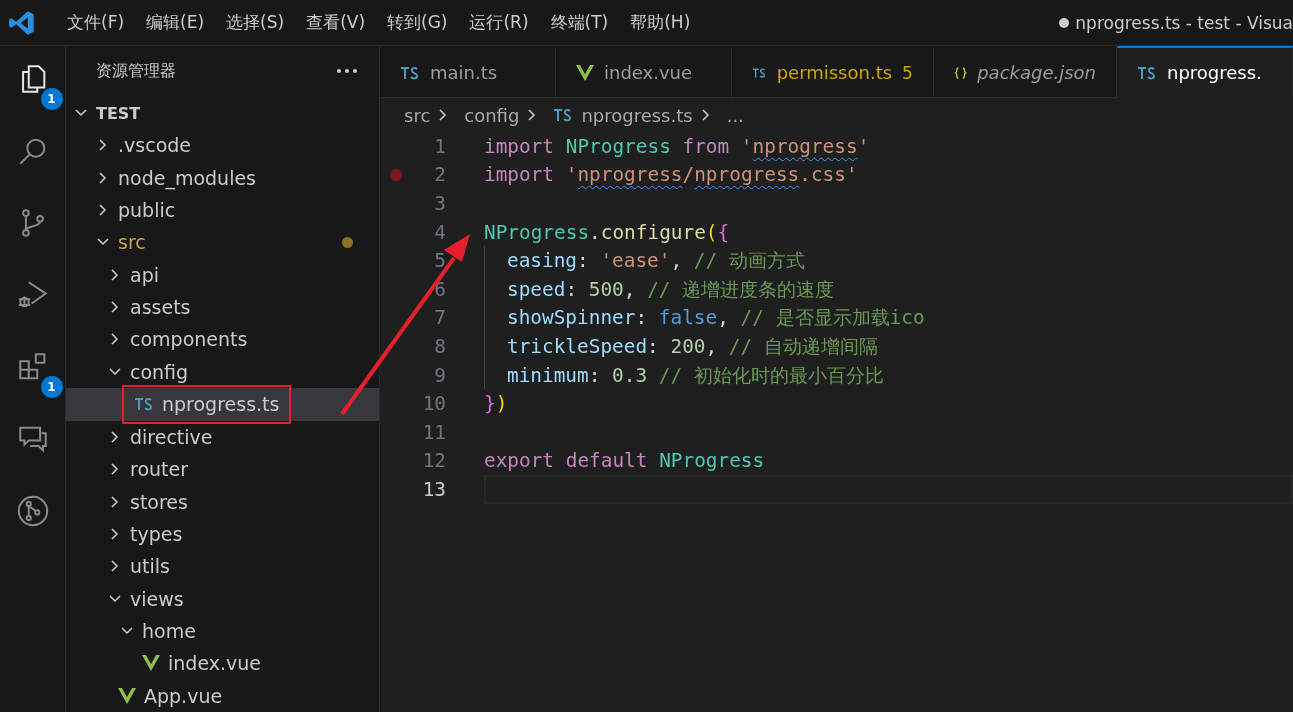  What do you see at coordinates (439, 346) in the screenshot?
I see `line-number: 8` at bounding box center [439, 346].